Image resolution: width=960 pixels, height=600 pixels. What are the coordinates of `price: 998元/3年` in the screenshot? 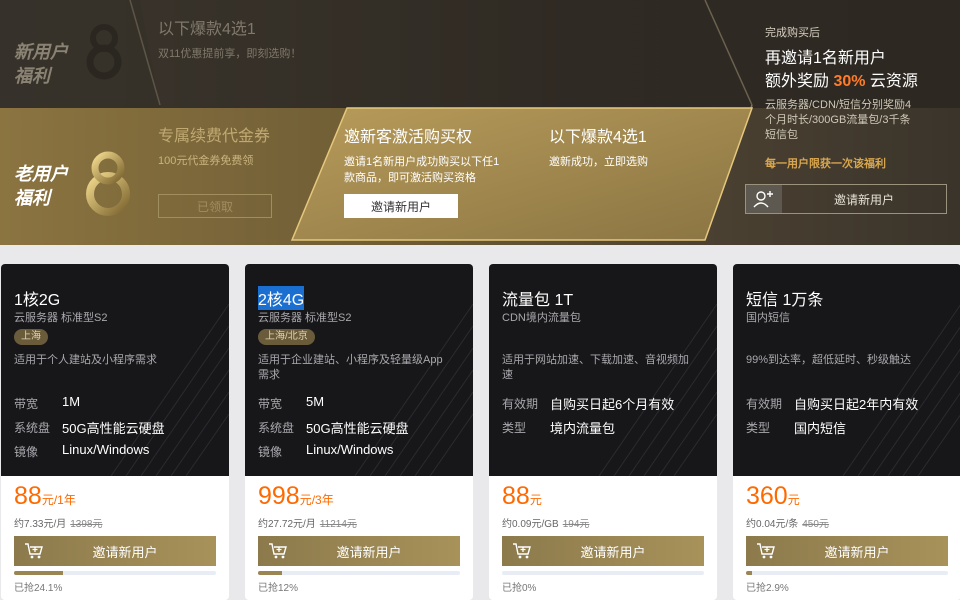 It's located at (296, 496).